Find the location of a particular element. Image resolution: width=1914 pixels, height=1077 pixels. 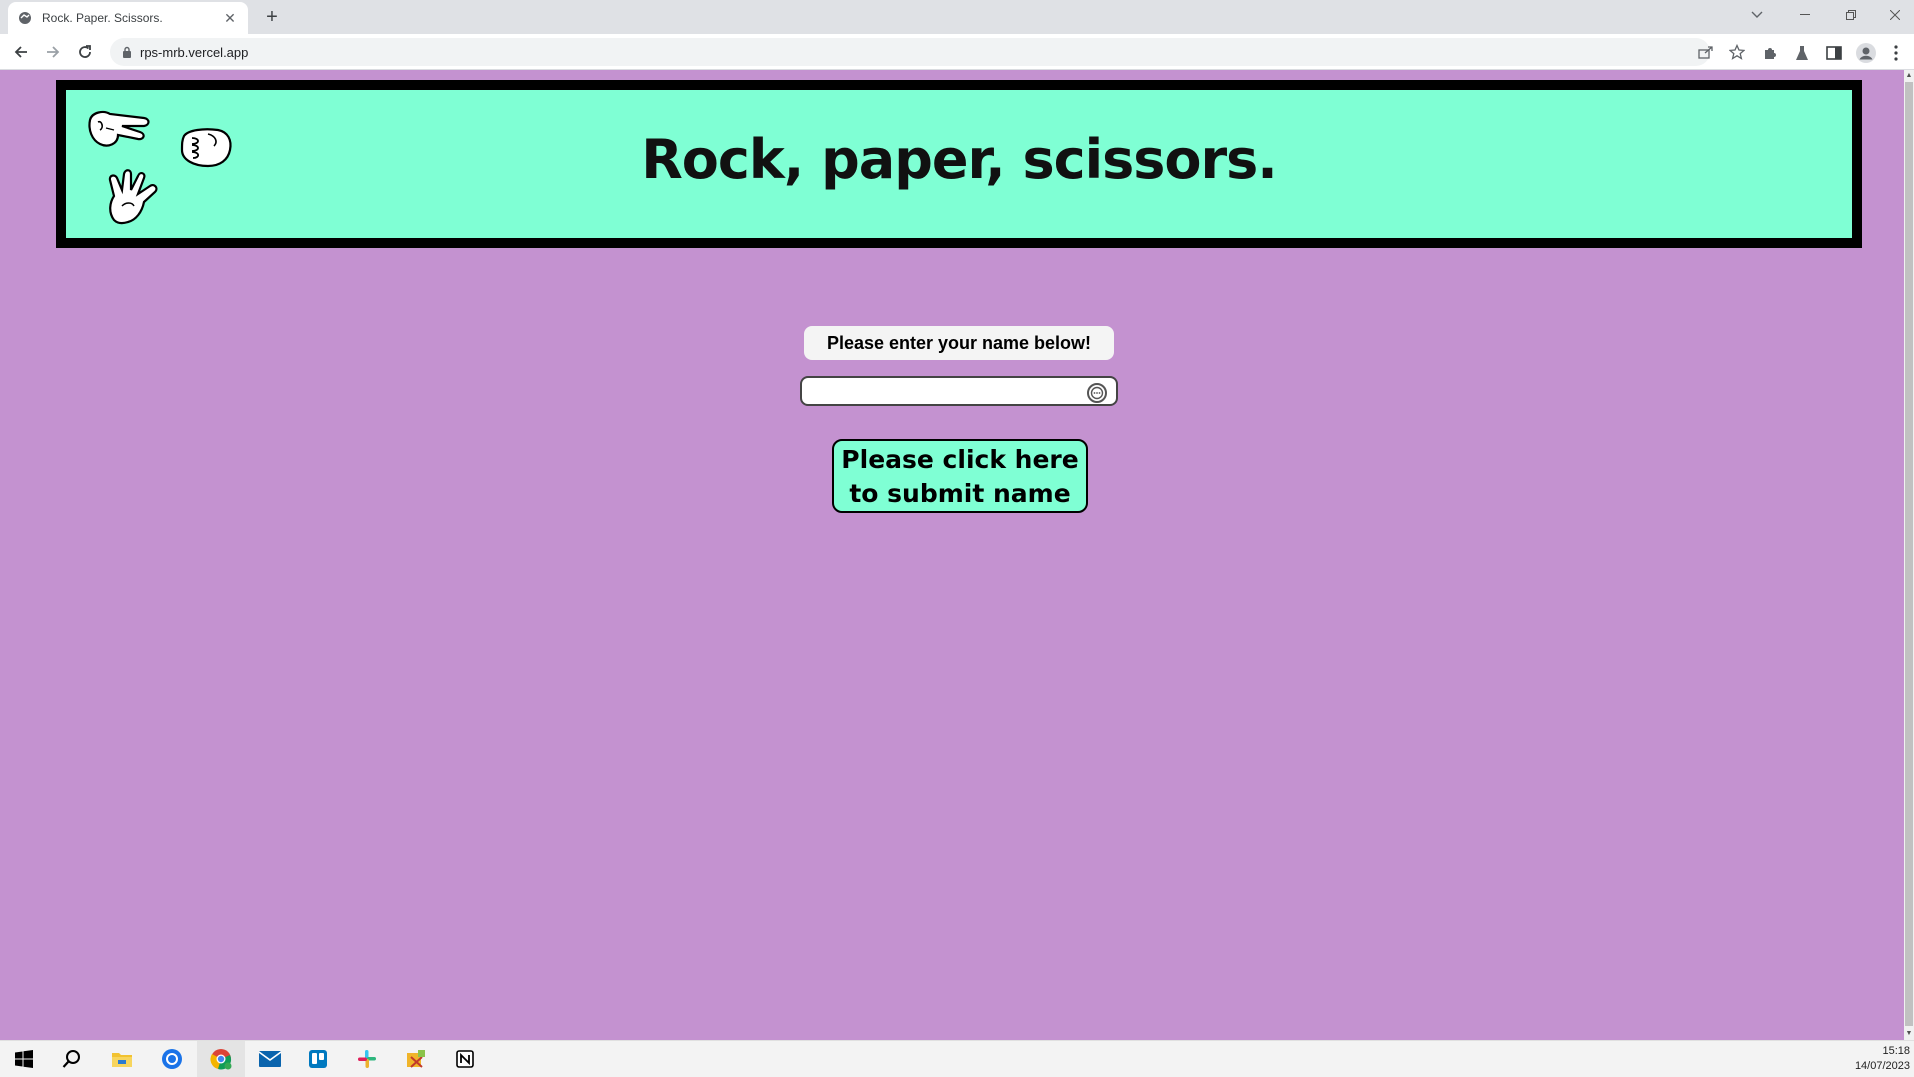

site-favicon-icon is located at coordinates (25, 18).